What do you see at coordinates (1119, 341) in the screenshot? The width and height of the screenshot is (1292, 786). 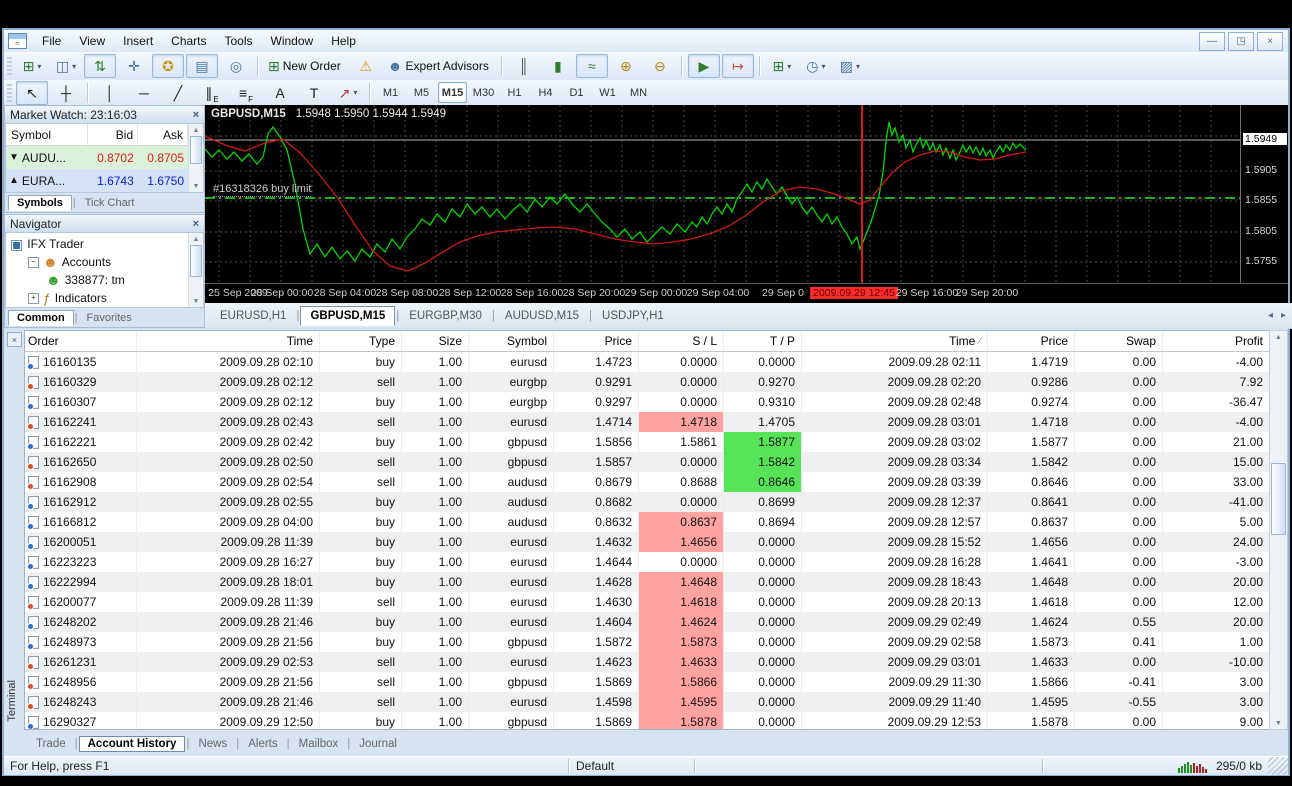 I see `column-header-swap: Swap` at bounding box center [1119, 341].